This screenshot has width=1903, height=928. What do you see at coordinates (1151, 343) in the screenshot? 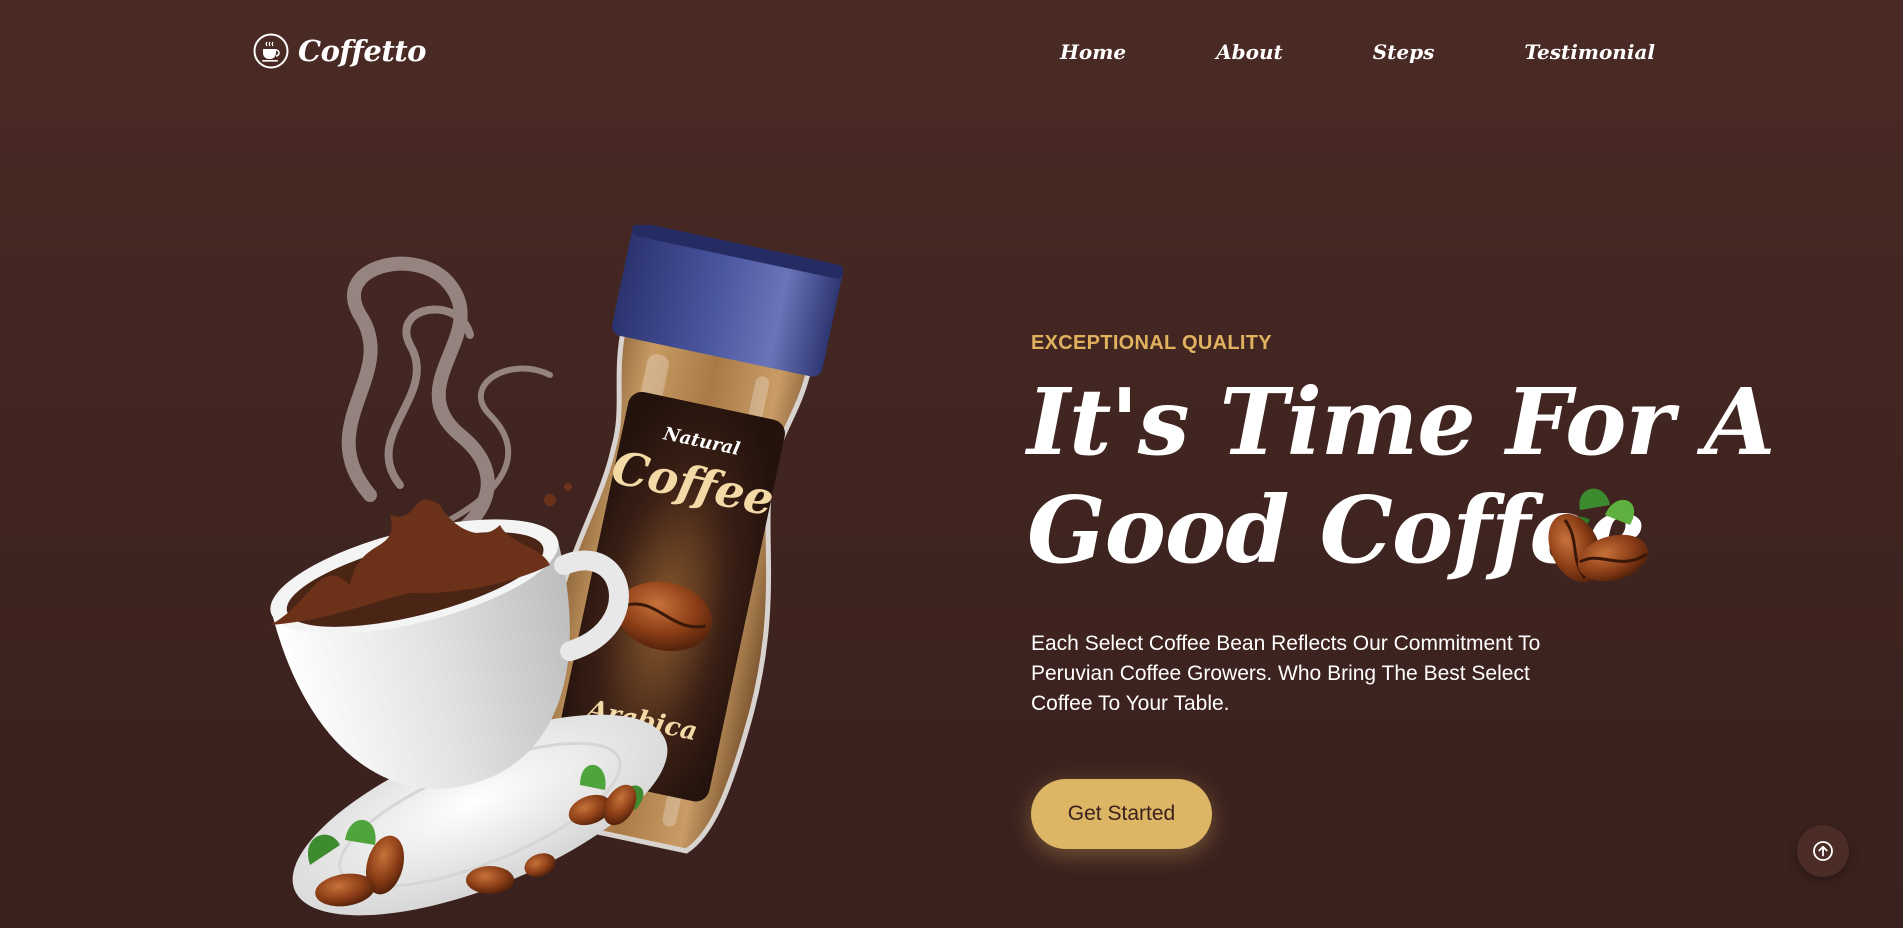
I see `hero-eyebrow: EXCEPTIONAL QUALITY` at bounding box center [1151, 343].